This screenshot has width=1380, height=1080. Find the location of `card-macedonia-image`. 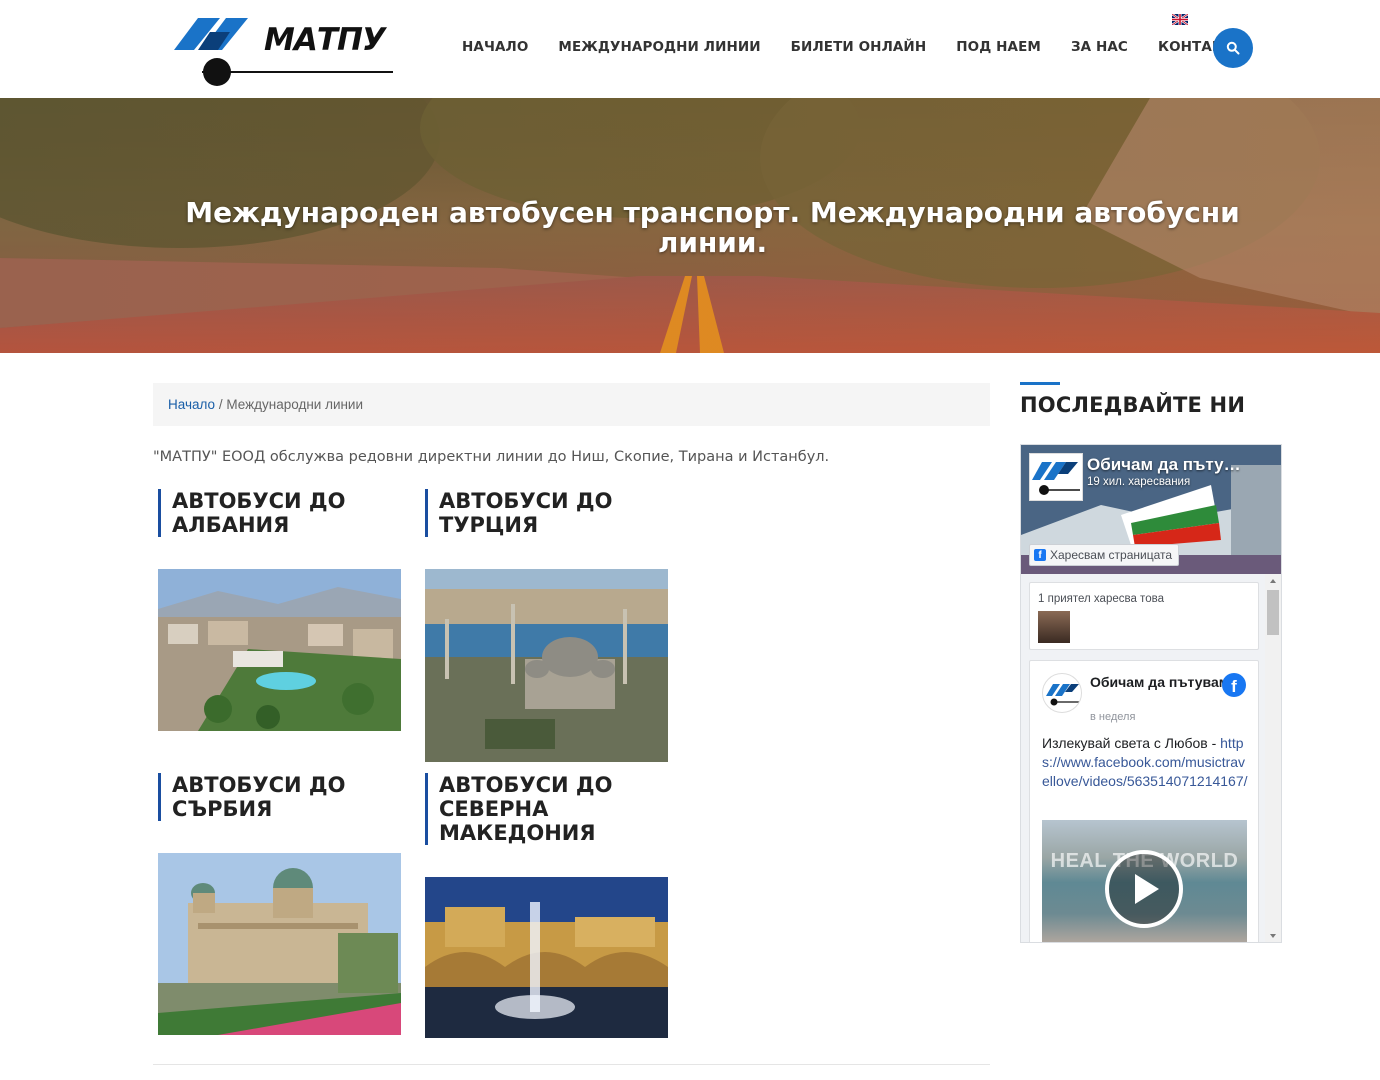

card-macedonia-image is located at coordinates (546, 957).